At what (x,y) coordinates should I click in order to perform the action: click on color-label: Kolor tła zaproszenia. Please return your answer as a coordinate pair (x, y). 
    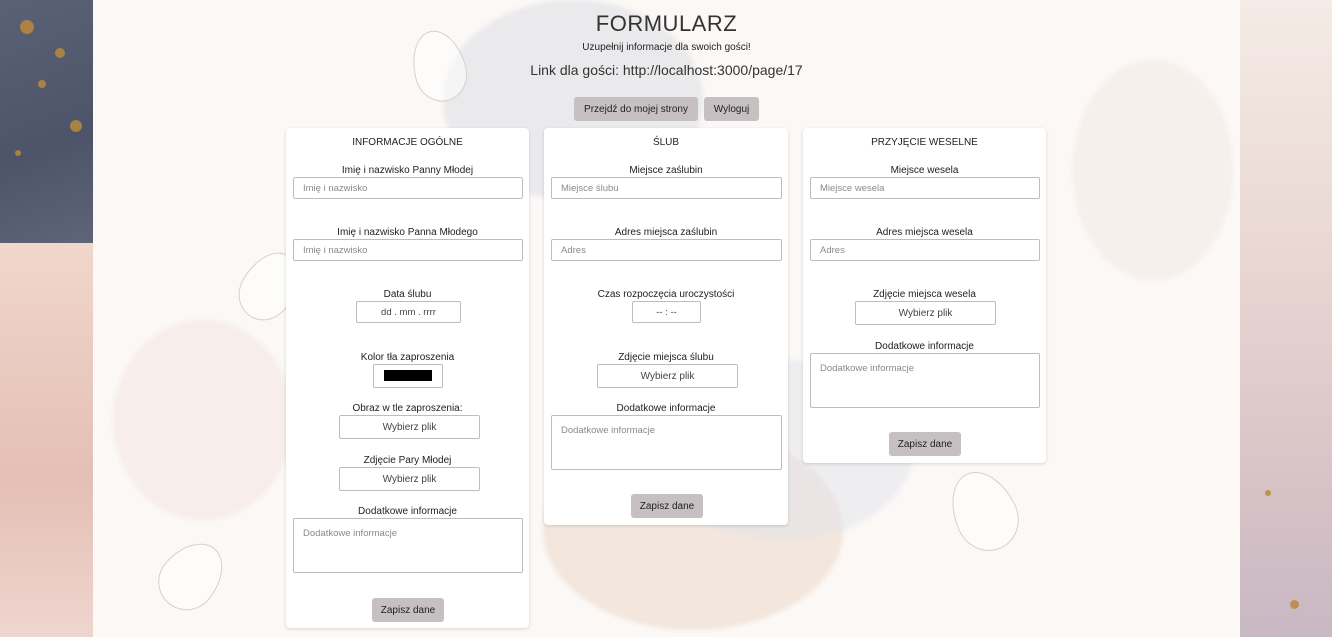
    Looking at the image, I should click on (407, 357).